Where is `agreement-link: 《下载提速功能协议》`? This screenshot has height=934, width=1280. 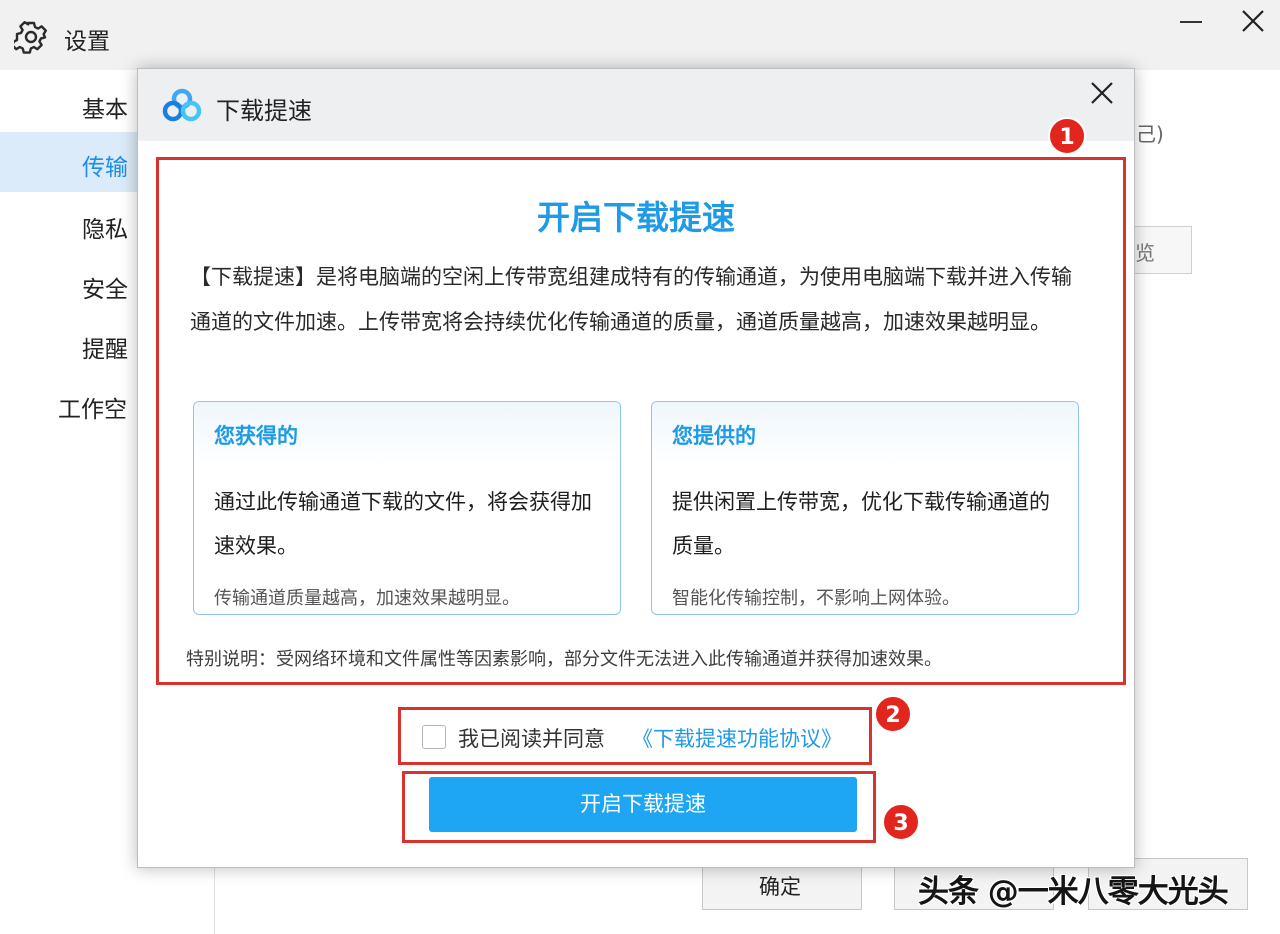
agreement-link: 《下载提速功能协议》 is located at coordinates (737, 738).